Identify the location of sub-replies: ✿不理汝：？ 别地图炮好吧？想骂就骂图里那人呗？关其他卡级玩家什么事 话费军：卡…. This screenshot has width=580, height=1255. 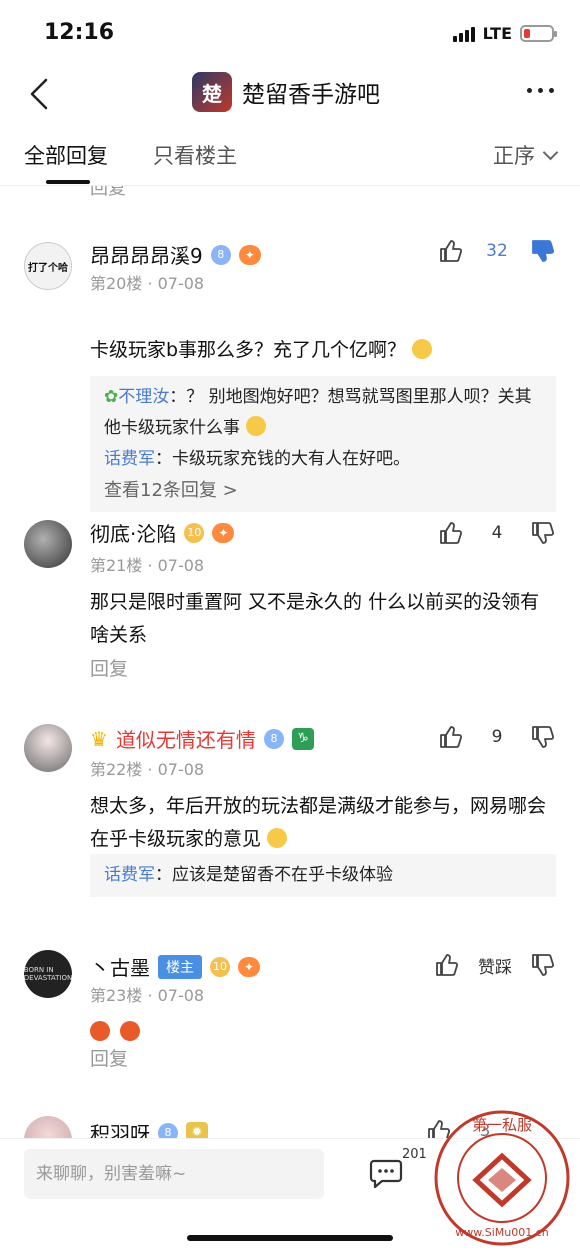
(323, 444).